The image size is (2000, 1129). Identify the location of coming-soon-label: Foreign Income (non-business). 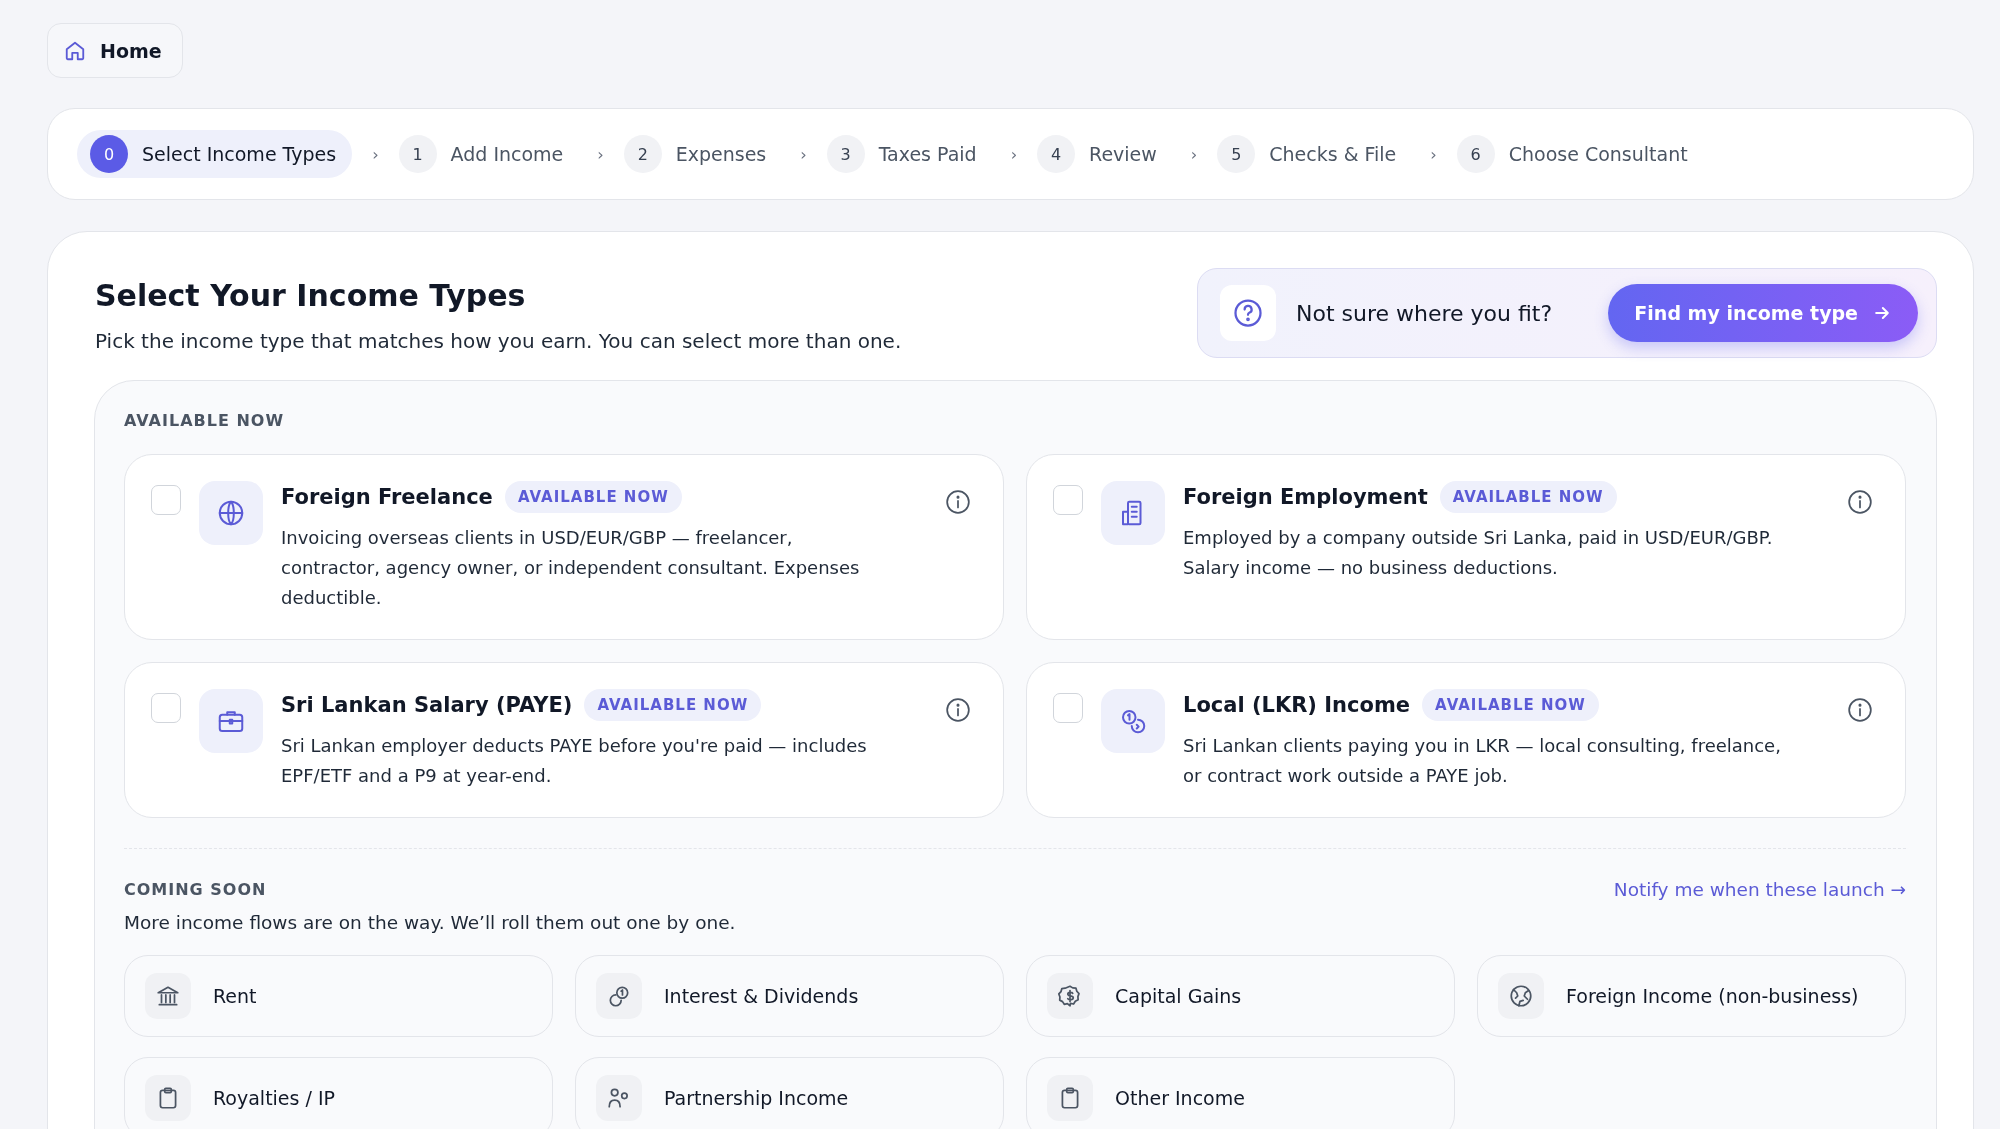
(1712, 996).